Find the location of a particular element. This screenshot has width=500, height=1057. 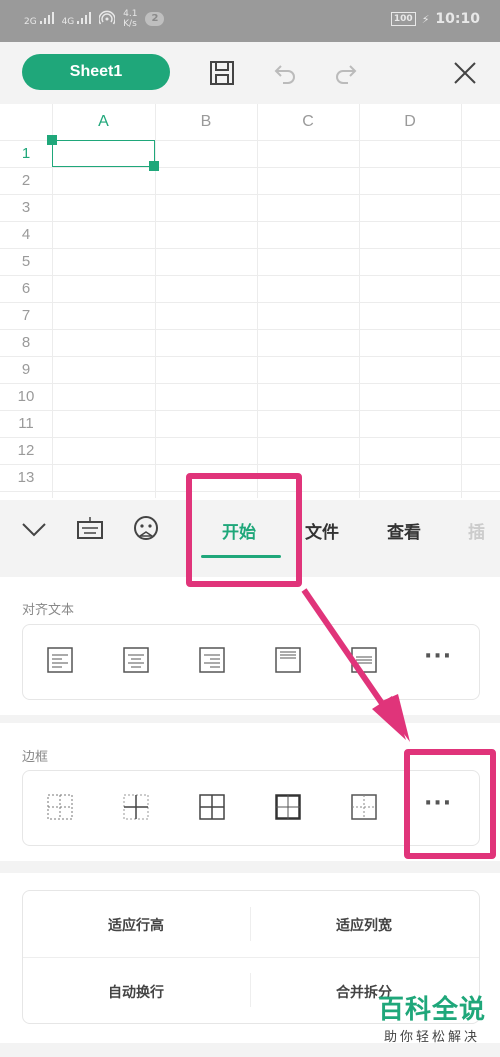

watermark-sub: 助你轻松解决 is located at coordinates (431, 1037).